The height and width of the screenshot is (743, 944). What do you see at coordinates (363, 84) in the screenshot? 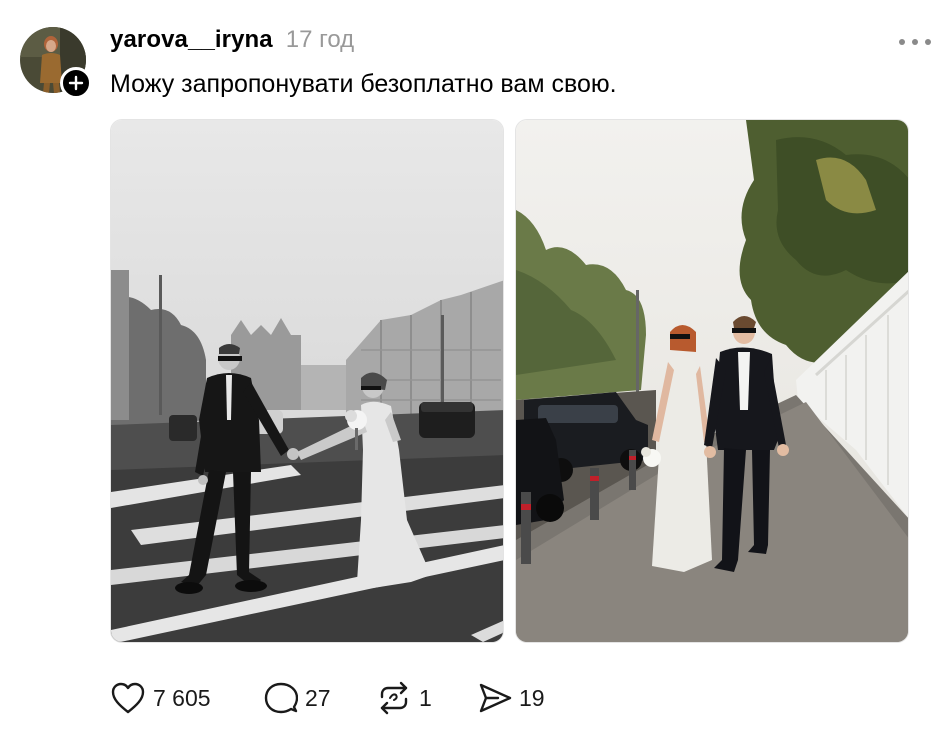
I see `post-text: Можу запропонувати безоплатно вам свою.` at bounding box center [363, 84].